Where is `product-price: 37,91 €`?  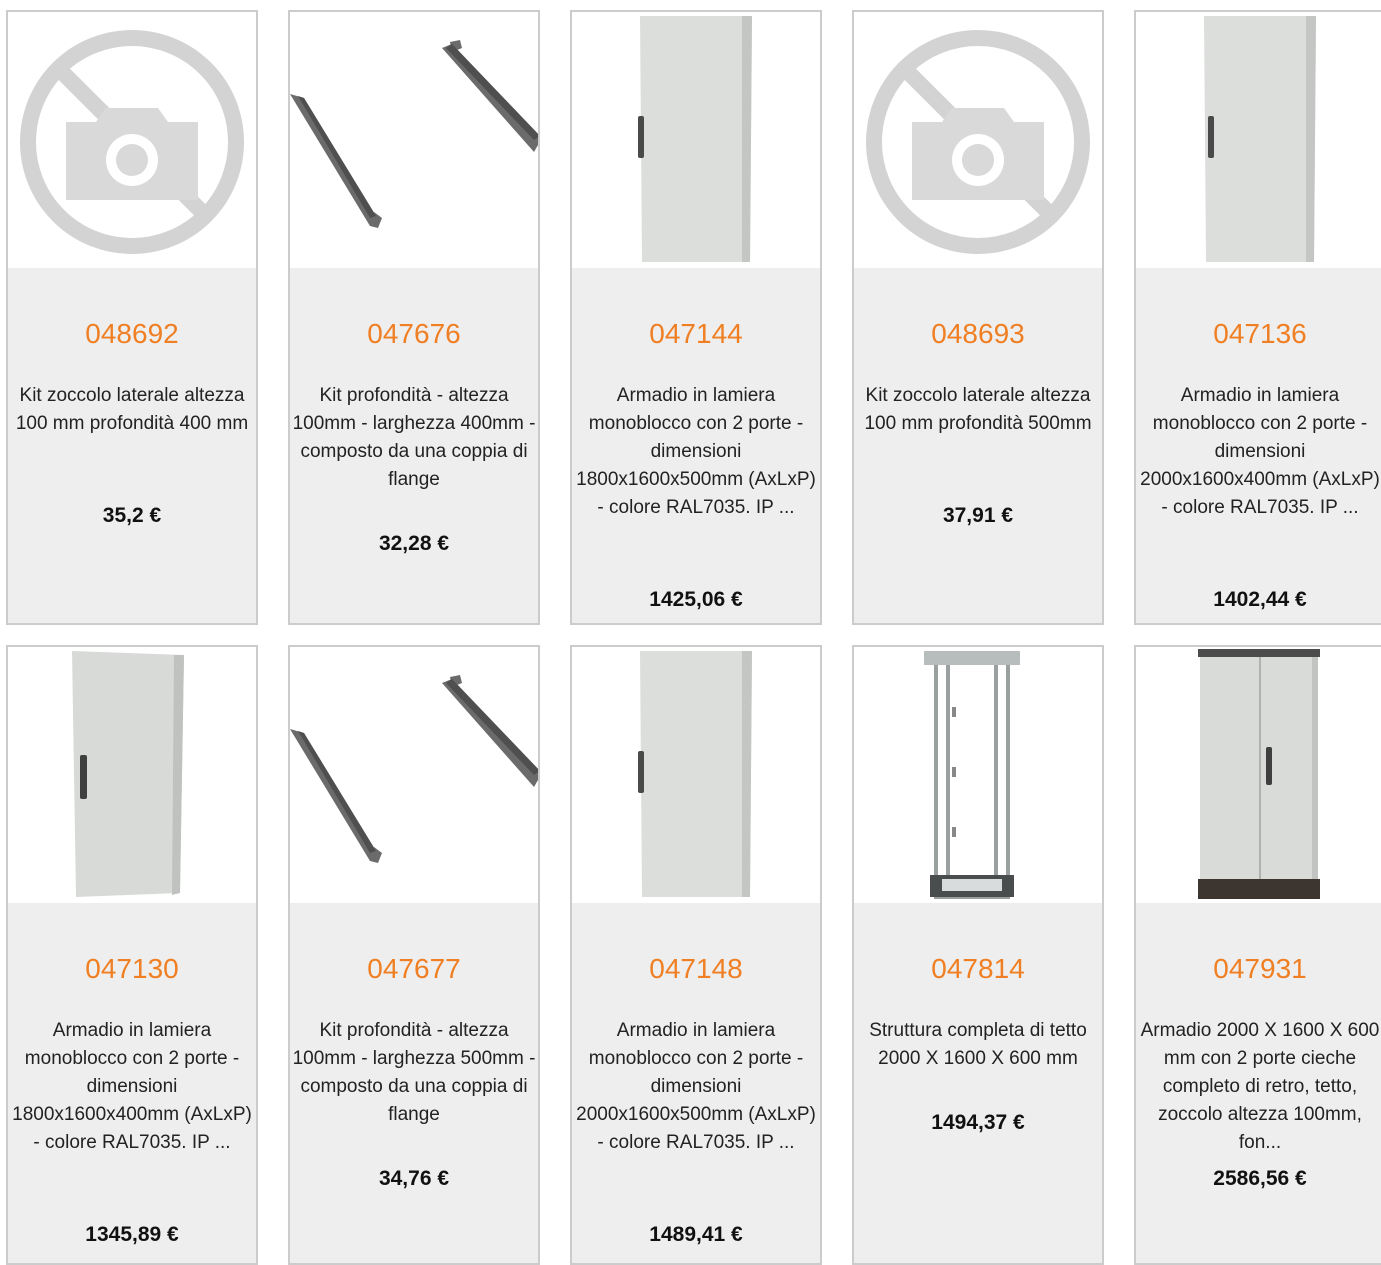 product-price: 37,91 € is located at coordinates (978, 515).